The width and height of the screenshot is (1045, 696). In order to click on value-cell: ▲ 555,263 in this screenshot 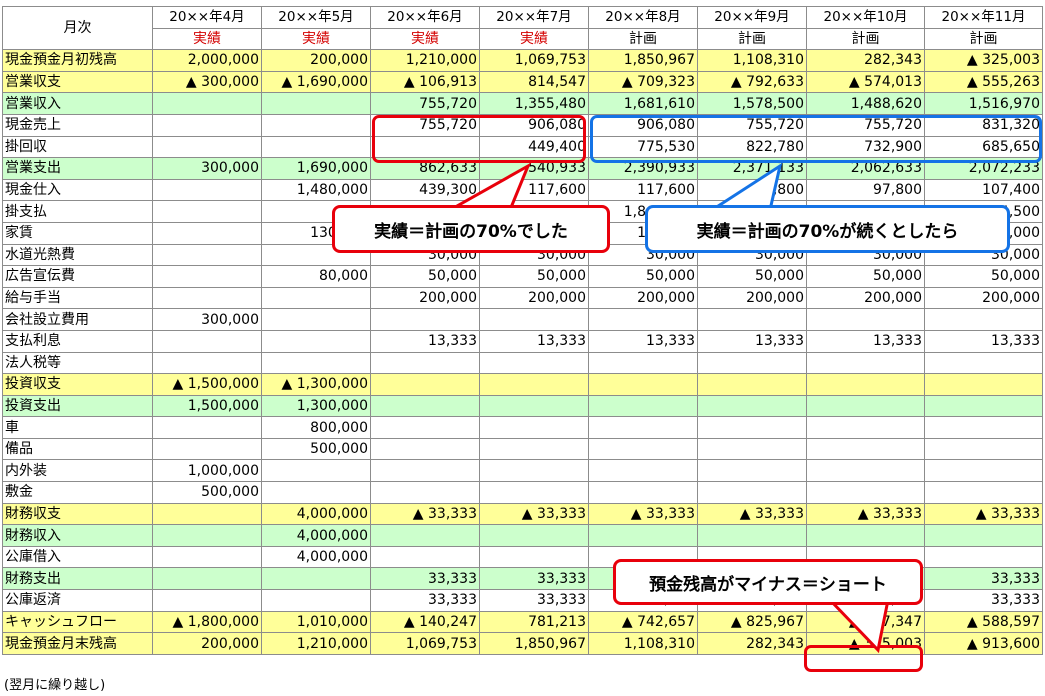, I will do `click(983, 82)`.